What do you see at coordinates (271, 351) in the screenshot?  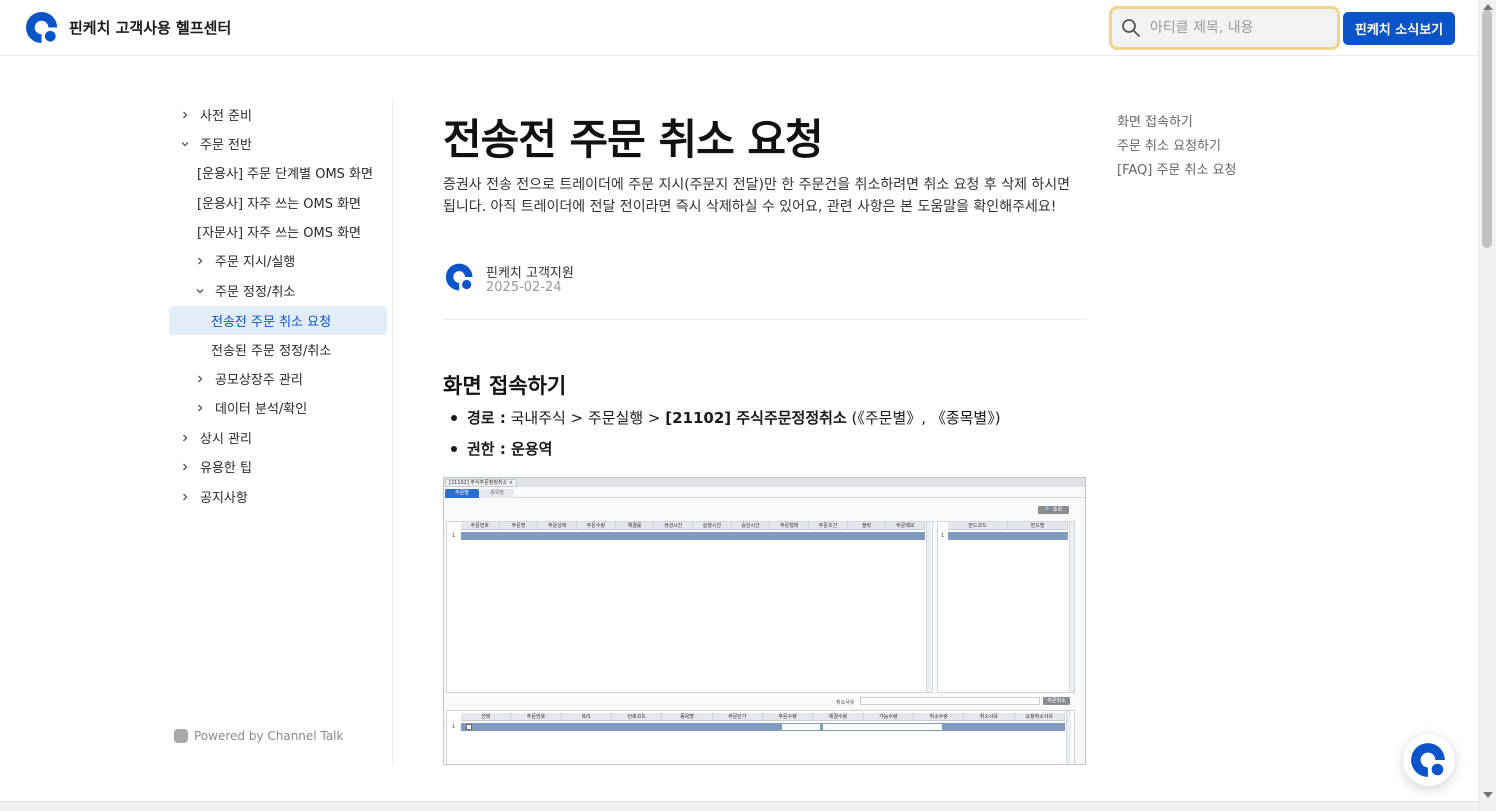 I see `sidebar-item-label: 전송된 주문 정정/취소` at bounding box center [271, 351].